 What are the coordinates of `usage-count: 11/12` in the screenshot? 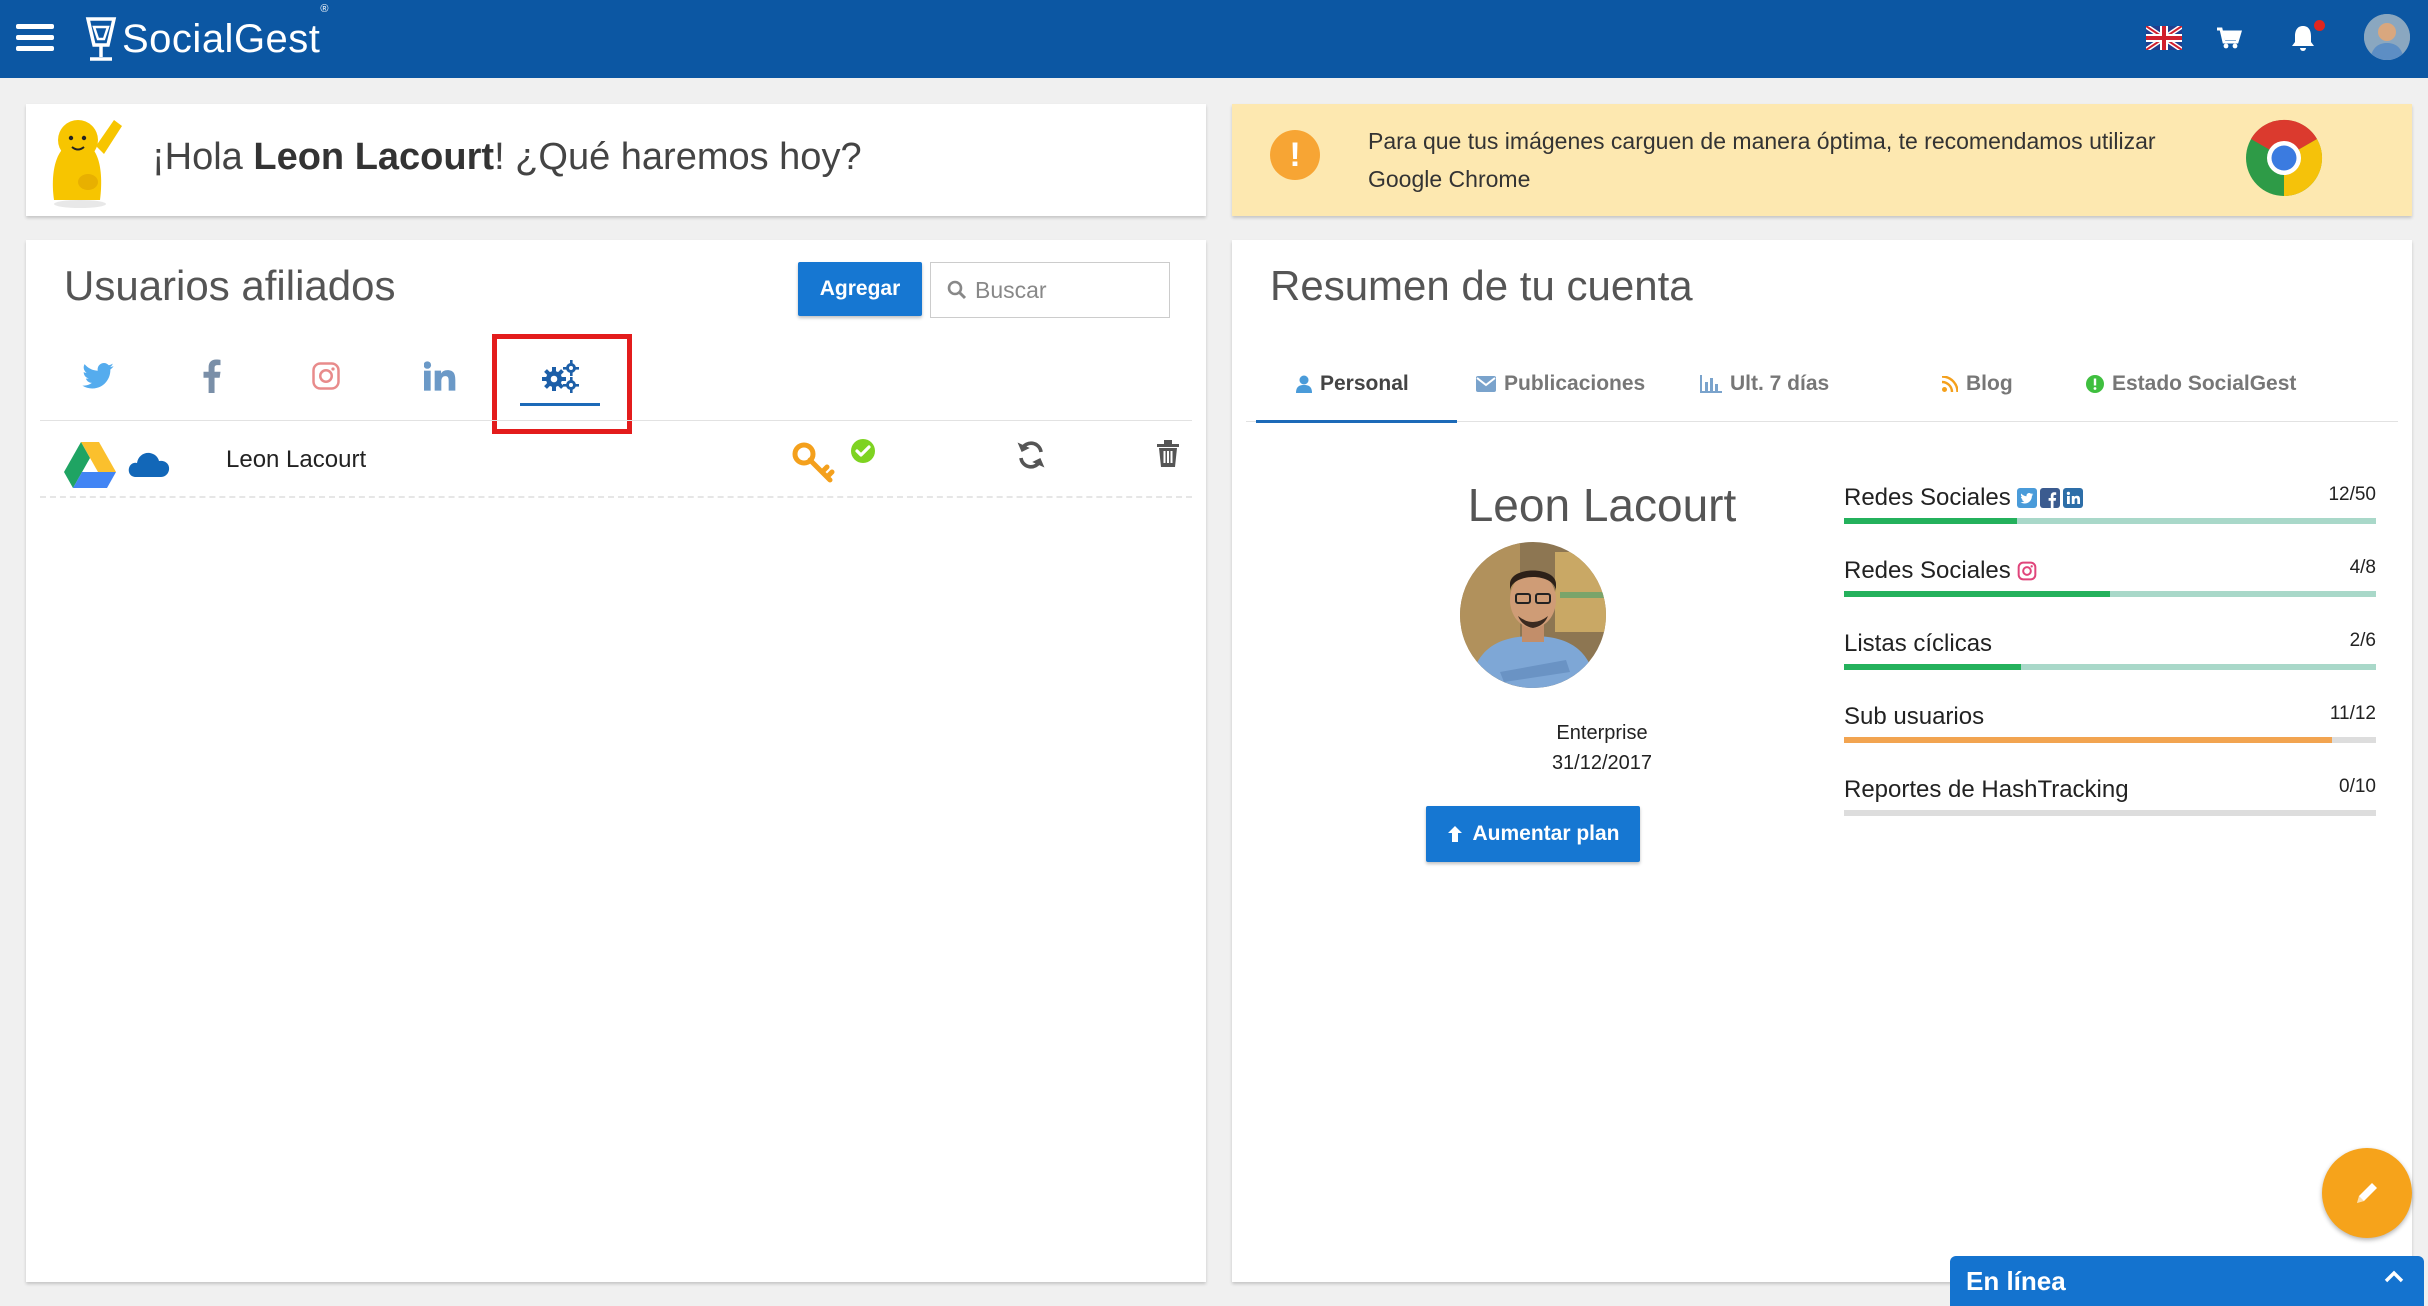 It's located at (2352, 713).